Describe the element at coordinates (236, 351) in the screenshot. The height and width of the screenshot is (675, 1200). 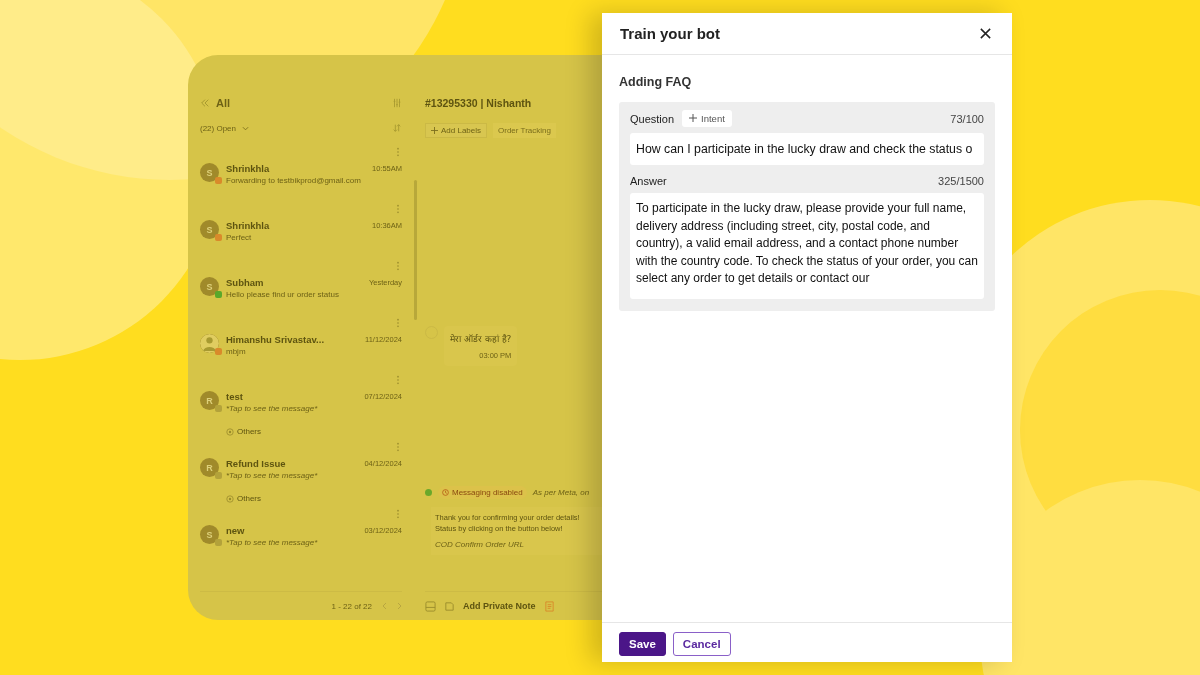
I see `message-preview: mbjm` at that location.